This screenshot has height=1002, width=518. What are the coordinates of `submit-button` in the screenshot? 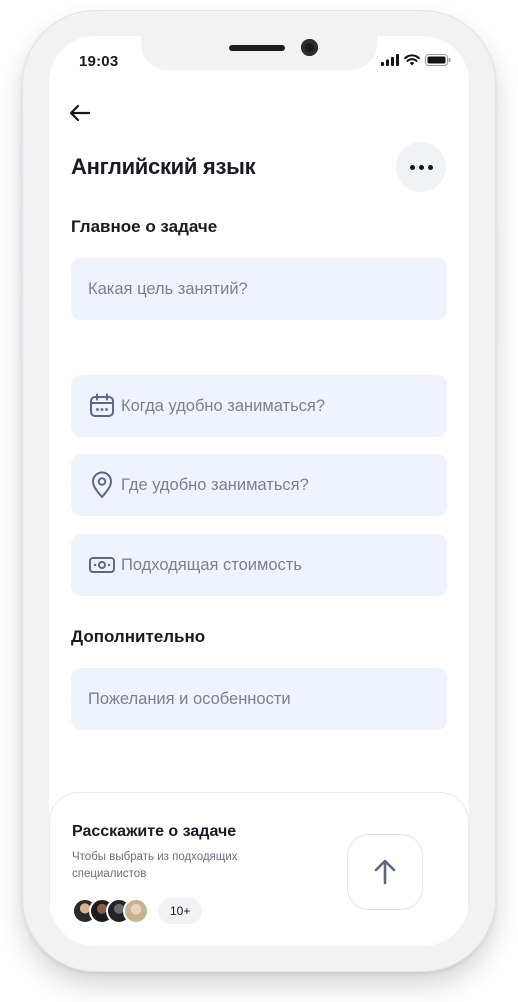 It's located at (385, 872).